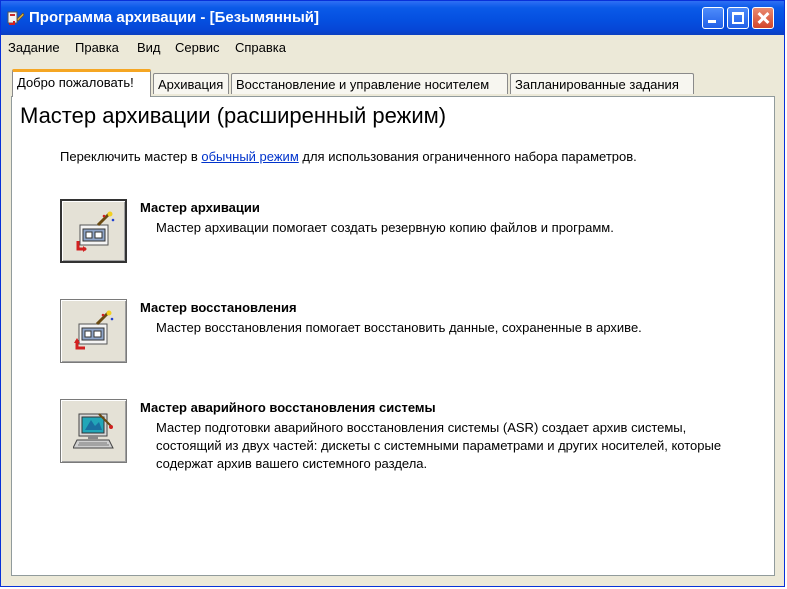  What do you see at coordinates (97, 47) in the screenshot?
I see `menu-edit: Правка` at bounding box center [97, 47].